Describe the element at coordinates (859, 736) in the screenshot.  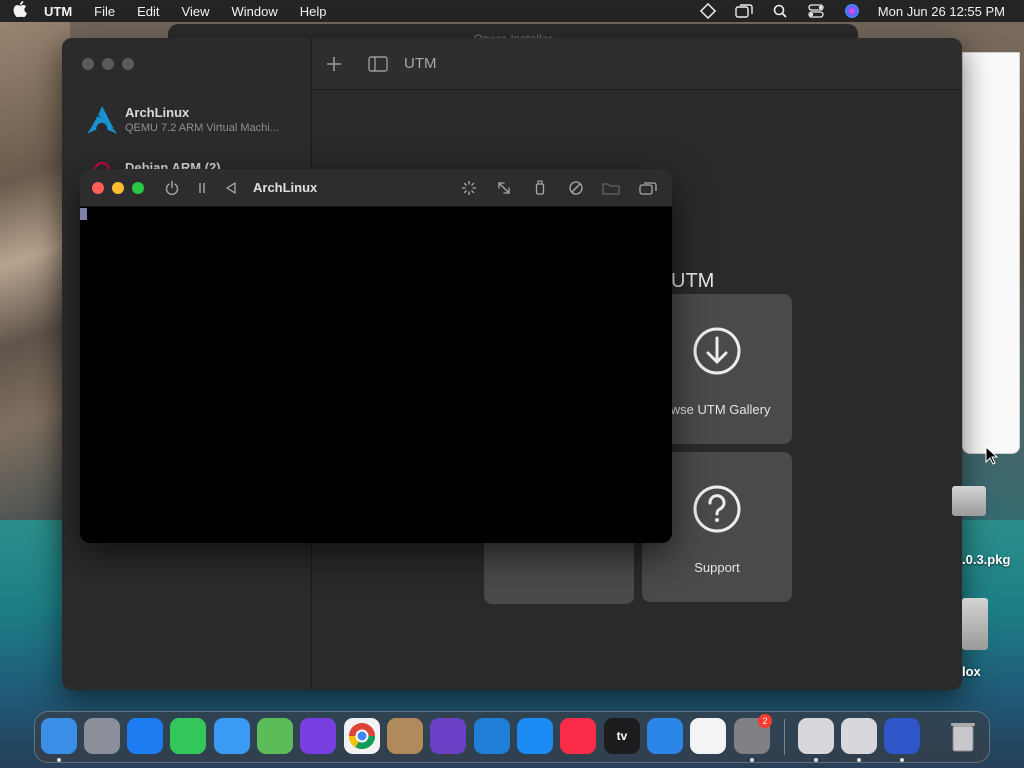
I see `dock-opera-installer-icon` at that location.